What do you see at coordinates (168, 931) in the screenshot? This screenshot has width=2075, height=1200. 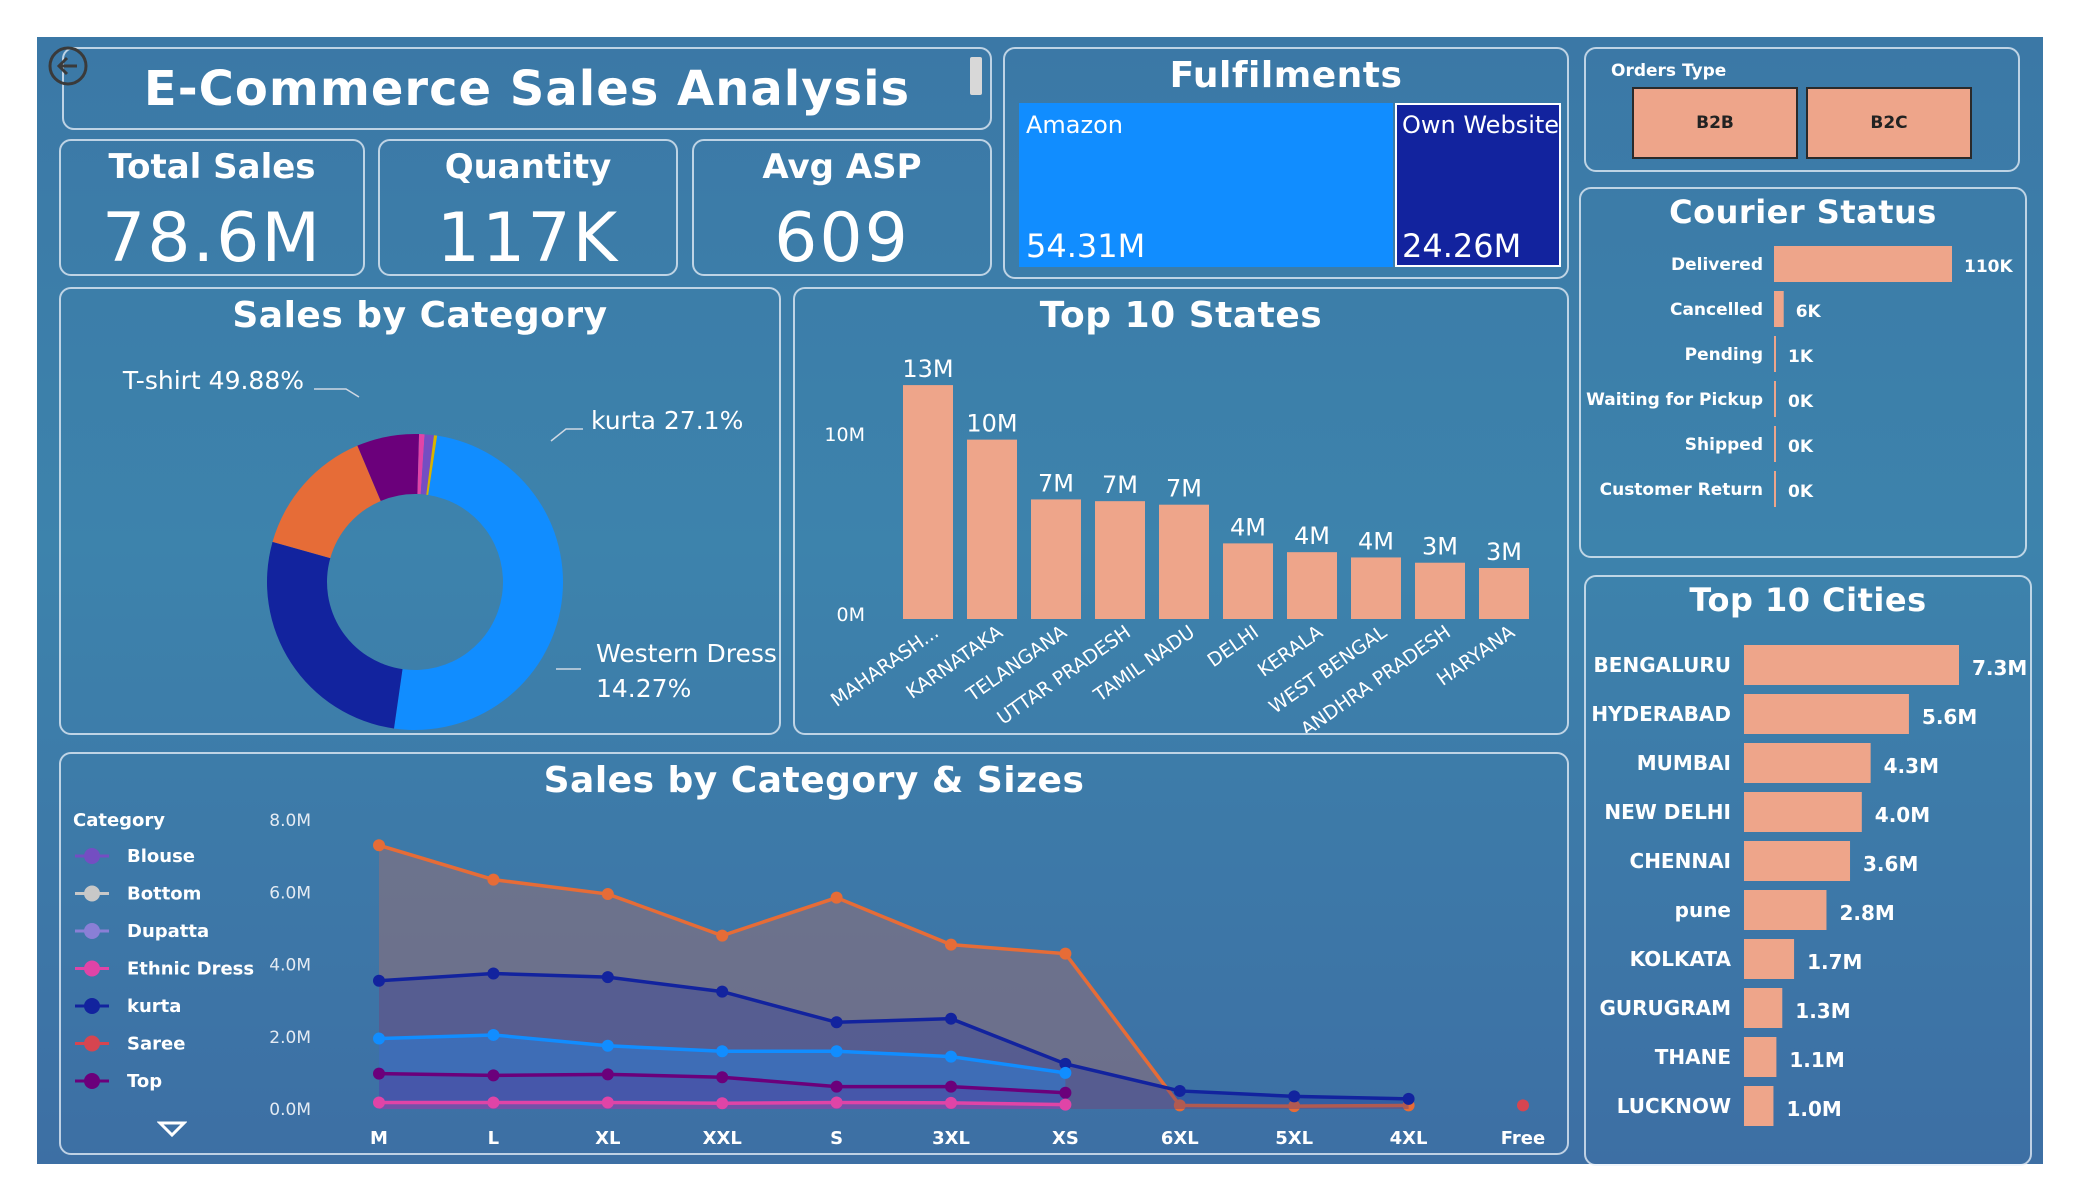 I see `legend-label: Dupatta` at bounding box center [168, 931].